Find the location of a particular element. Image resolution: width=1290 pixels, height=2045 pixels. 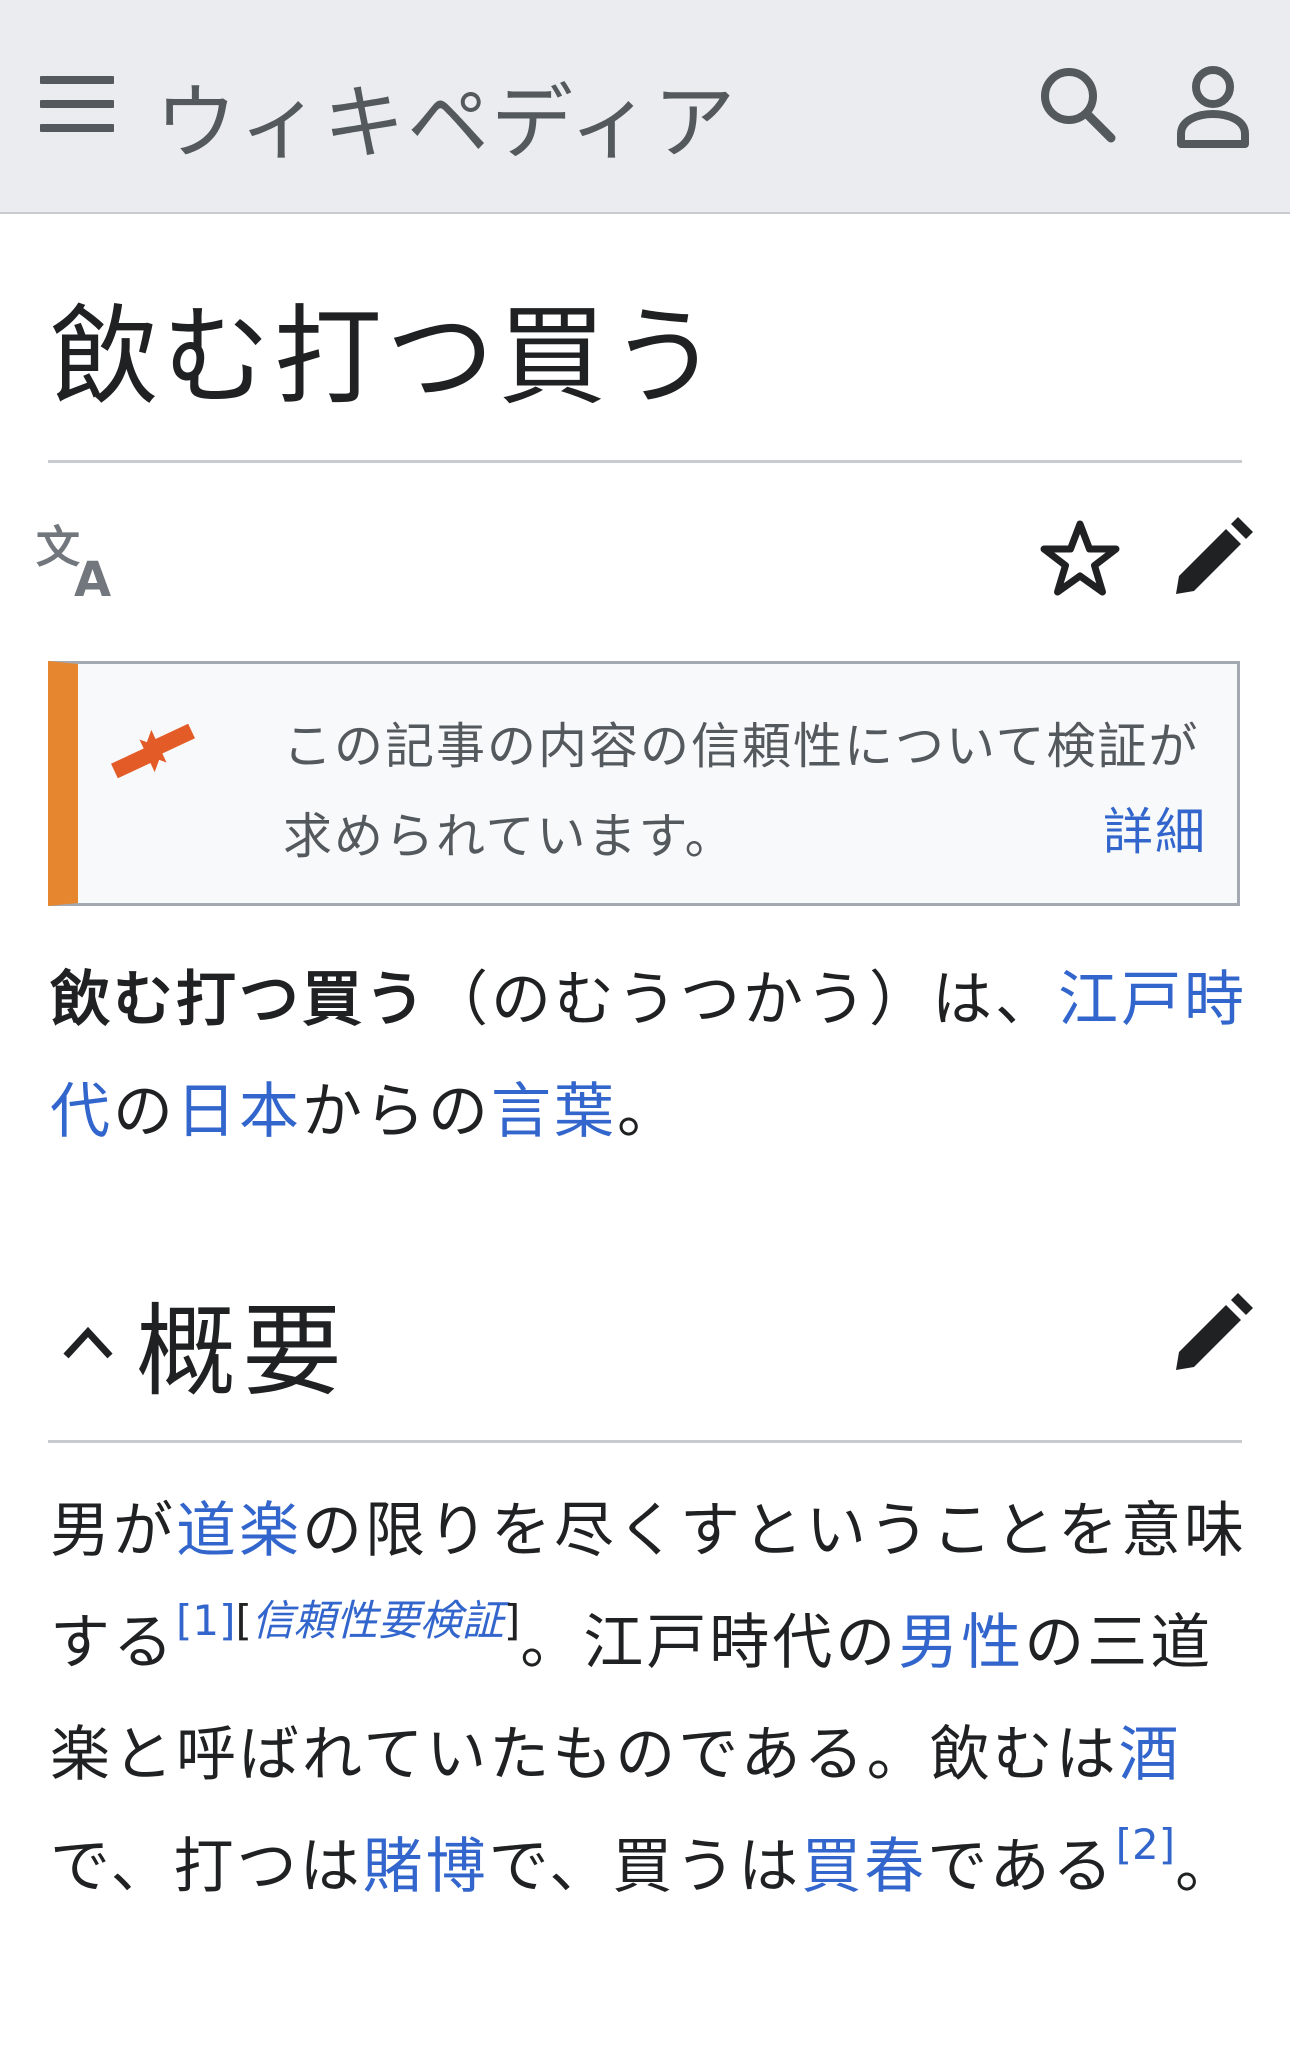

body-text: 。 is located at coordinates (1207, 1867).